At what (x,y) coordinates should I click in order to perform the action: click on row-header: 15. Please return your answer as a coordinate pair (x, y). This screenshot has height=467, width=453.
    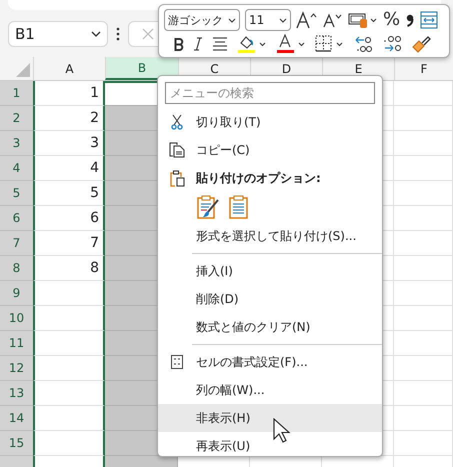
    Looking at the image, I should click on (16, 443).